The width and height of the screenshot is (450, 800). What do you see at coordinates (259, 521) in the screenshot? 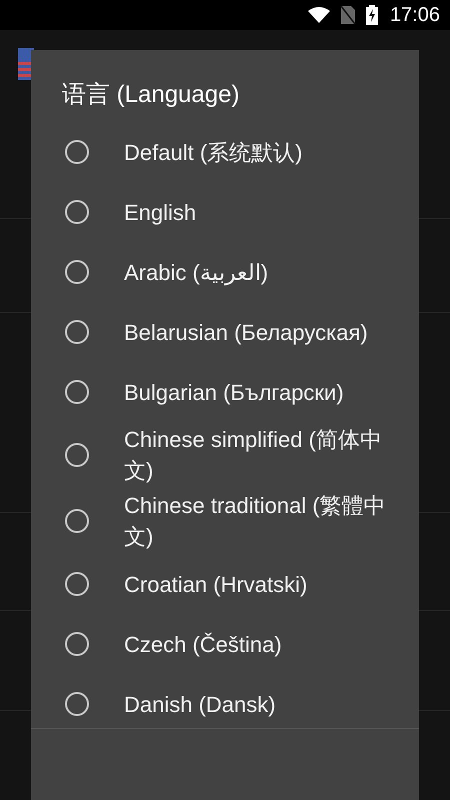
I see `language-option: Chinese traditional (繁體中文)` at bounding box center [259, 521].